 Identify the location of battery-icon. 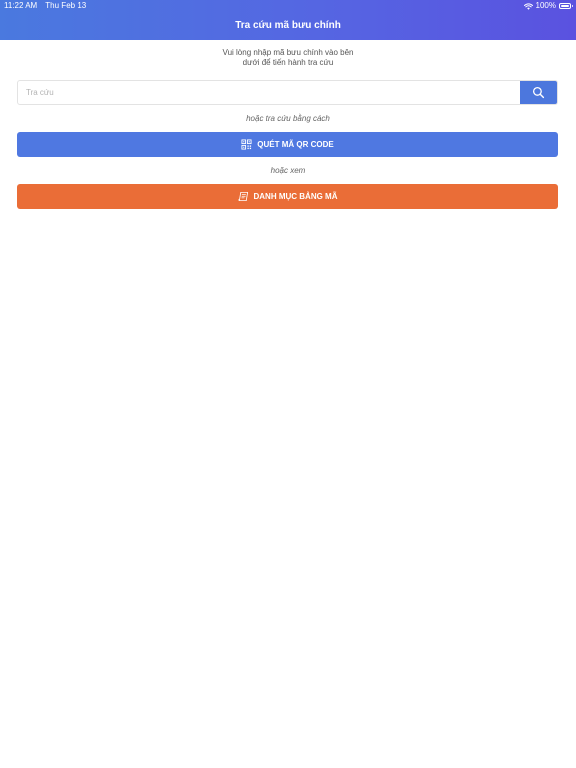
(566, 6).